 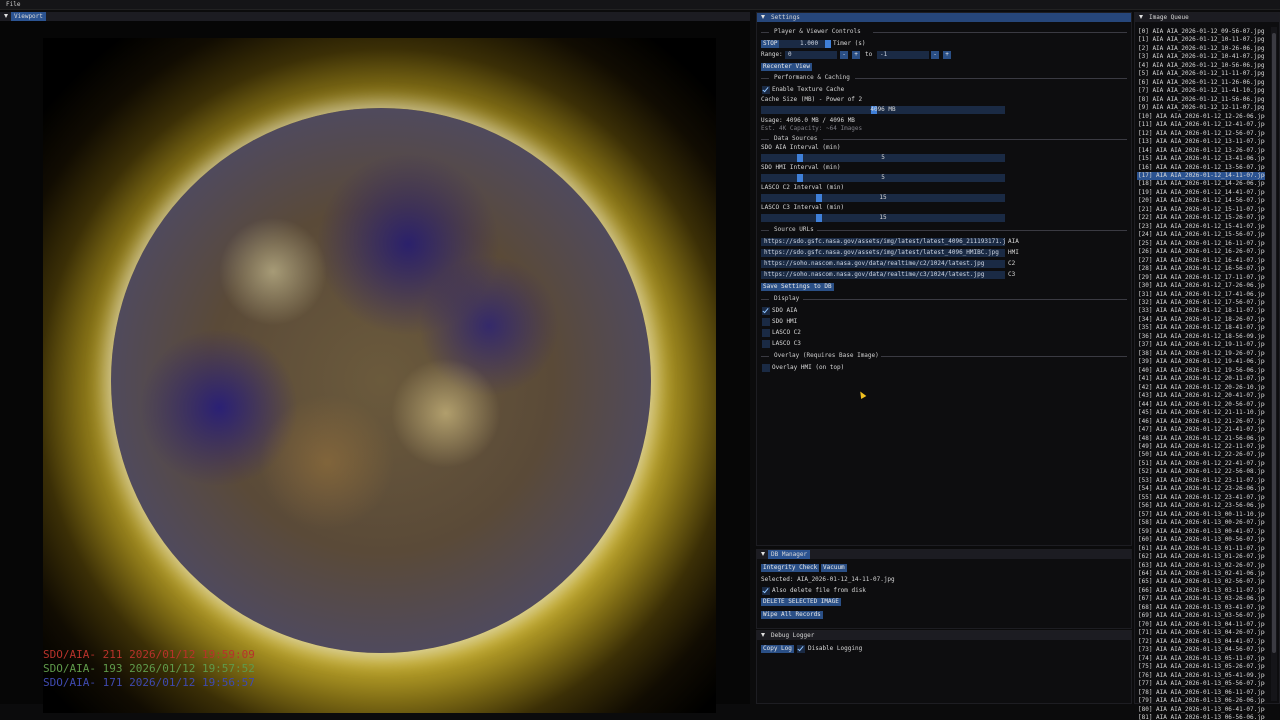 What do you see at coordinates (1201, 532) in the screenshot?
I see `queue-item: [59] AIA AIA_2026-01-13_00-41-07.jpg` at bounding box center [1201, 532].